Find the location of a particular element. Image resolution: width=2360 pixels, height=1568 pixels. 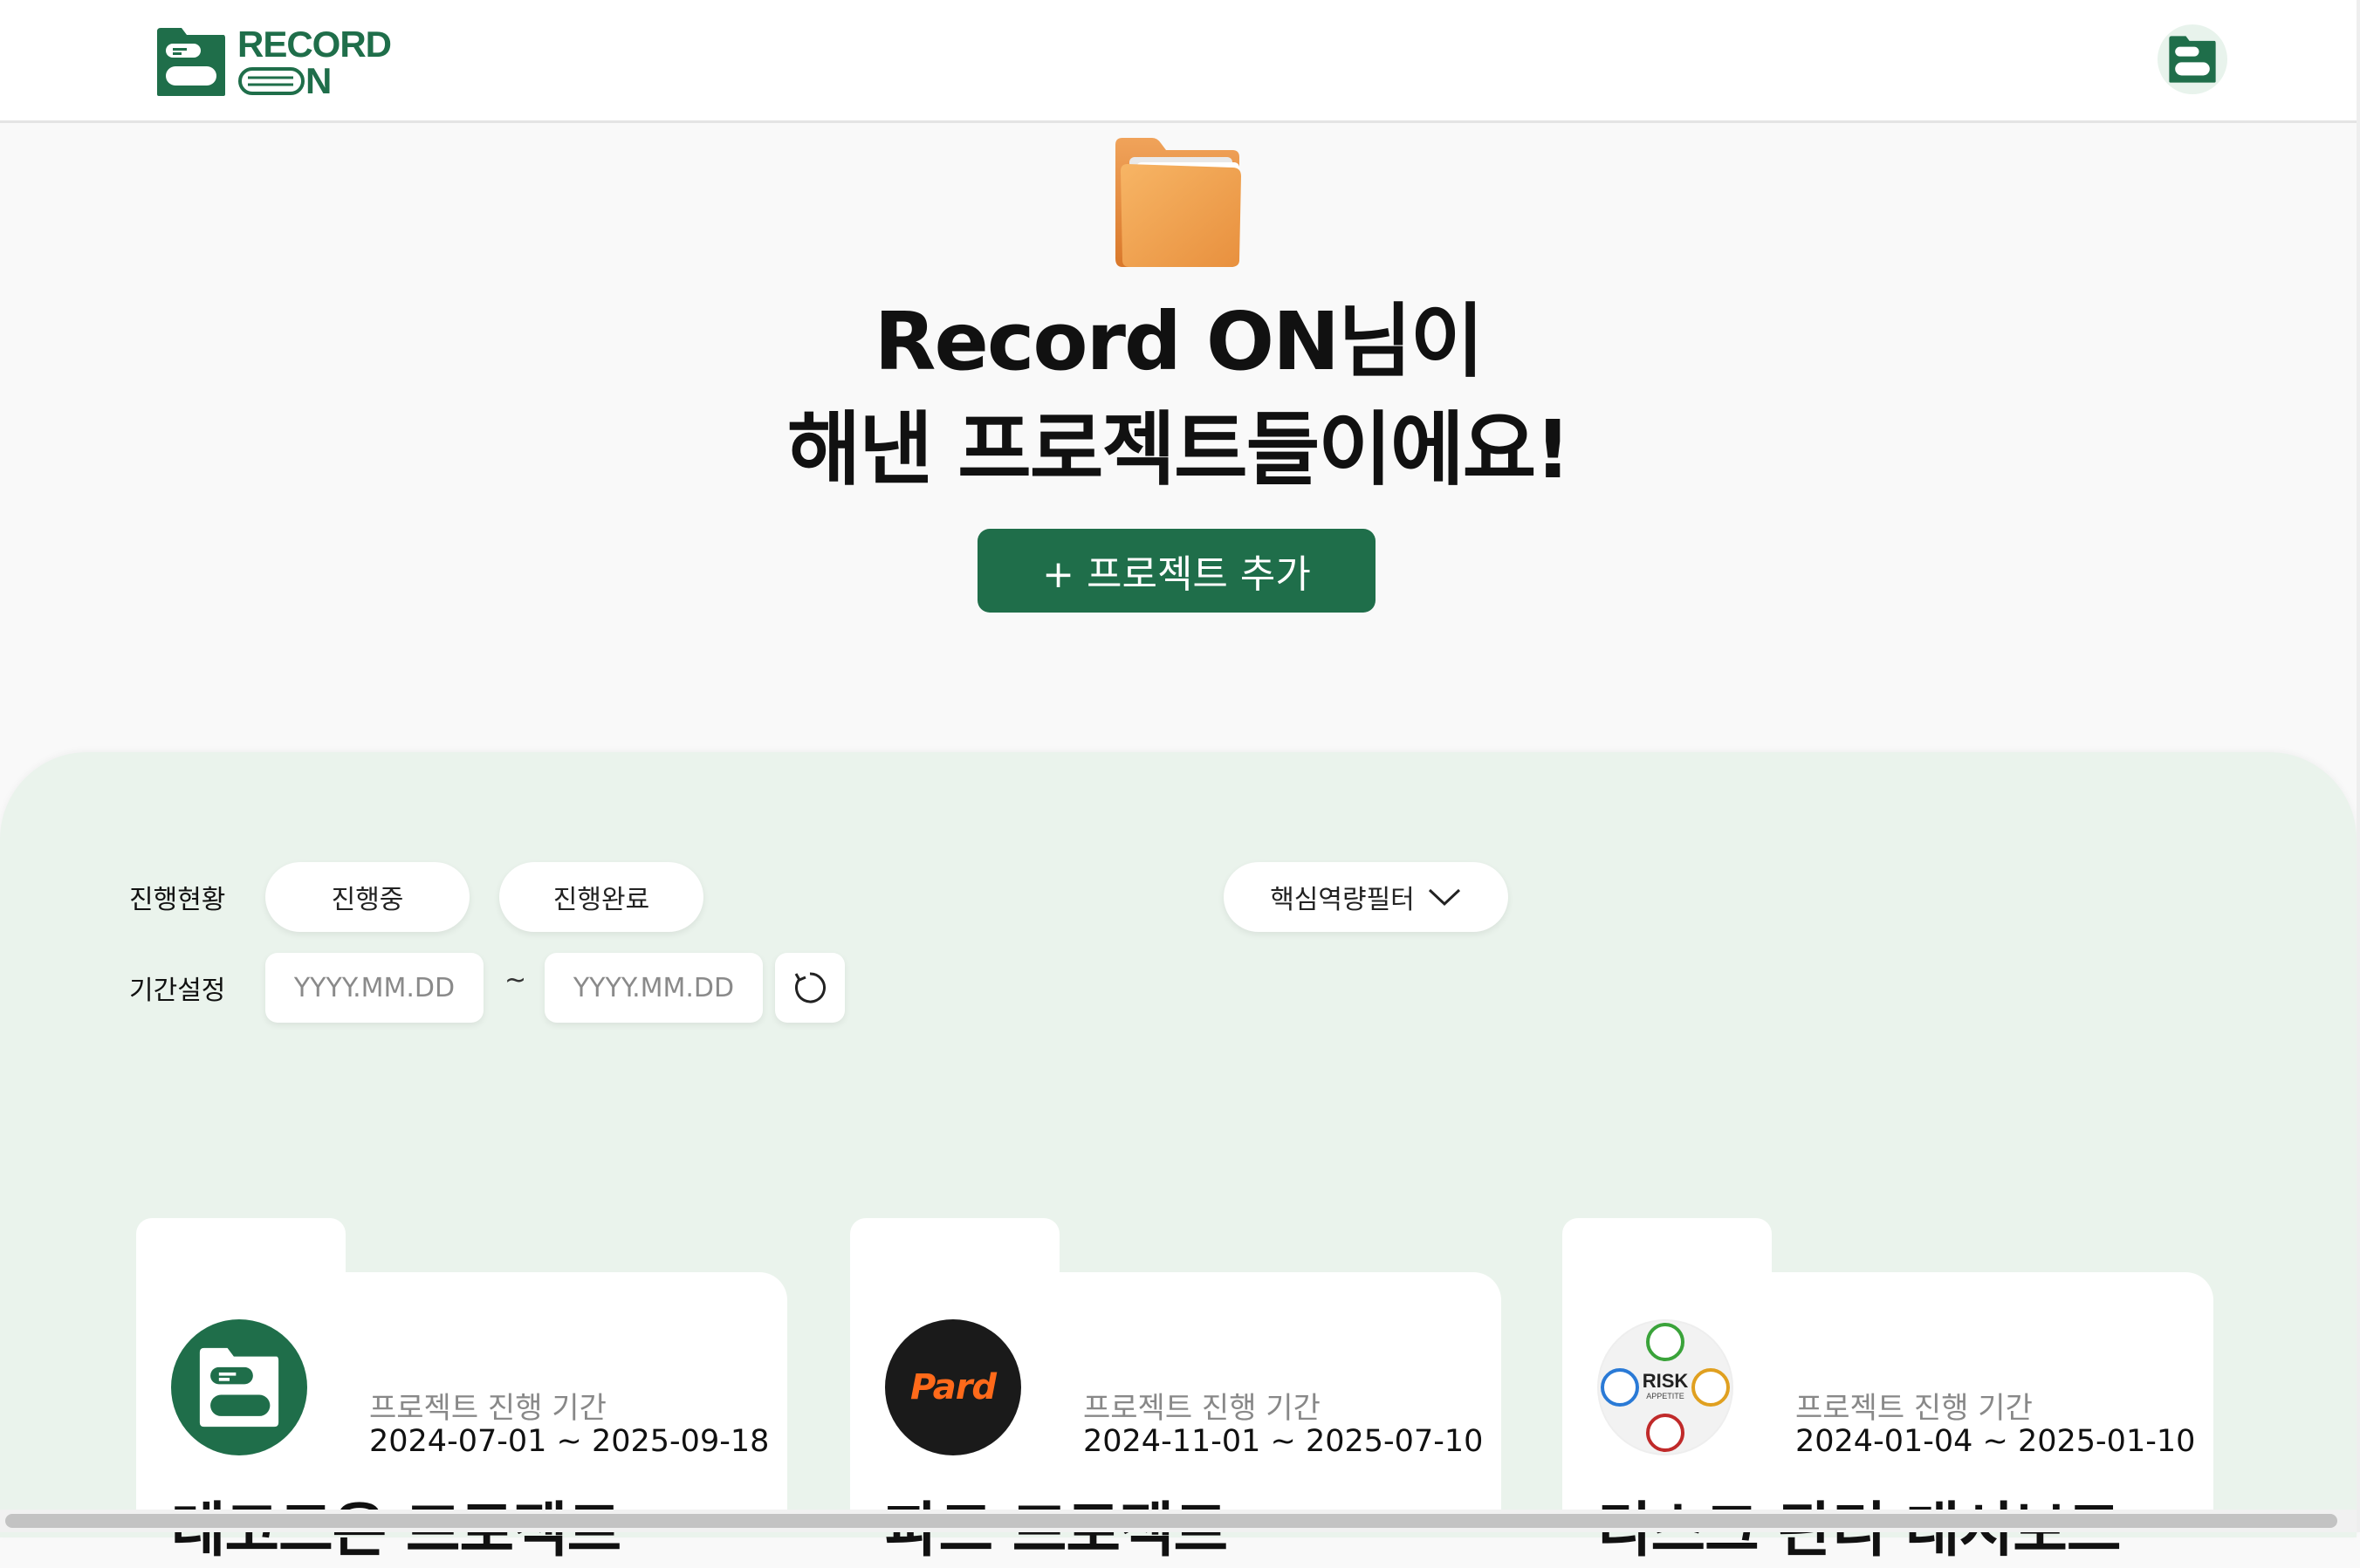

page-title: Record ON님이 해낸 프로젝트들이에요! is located at coordinates (1178, 396).